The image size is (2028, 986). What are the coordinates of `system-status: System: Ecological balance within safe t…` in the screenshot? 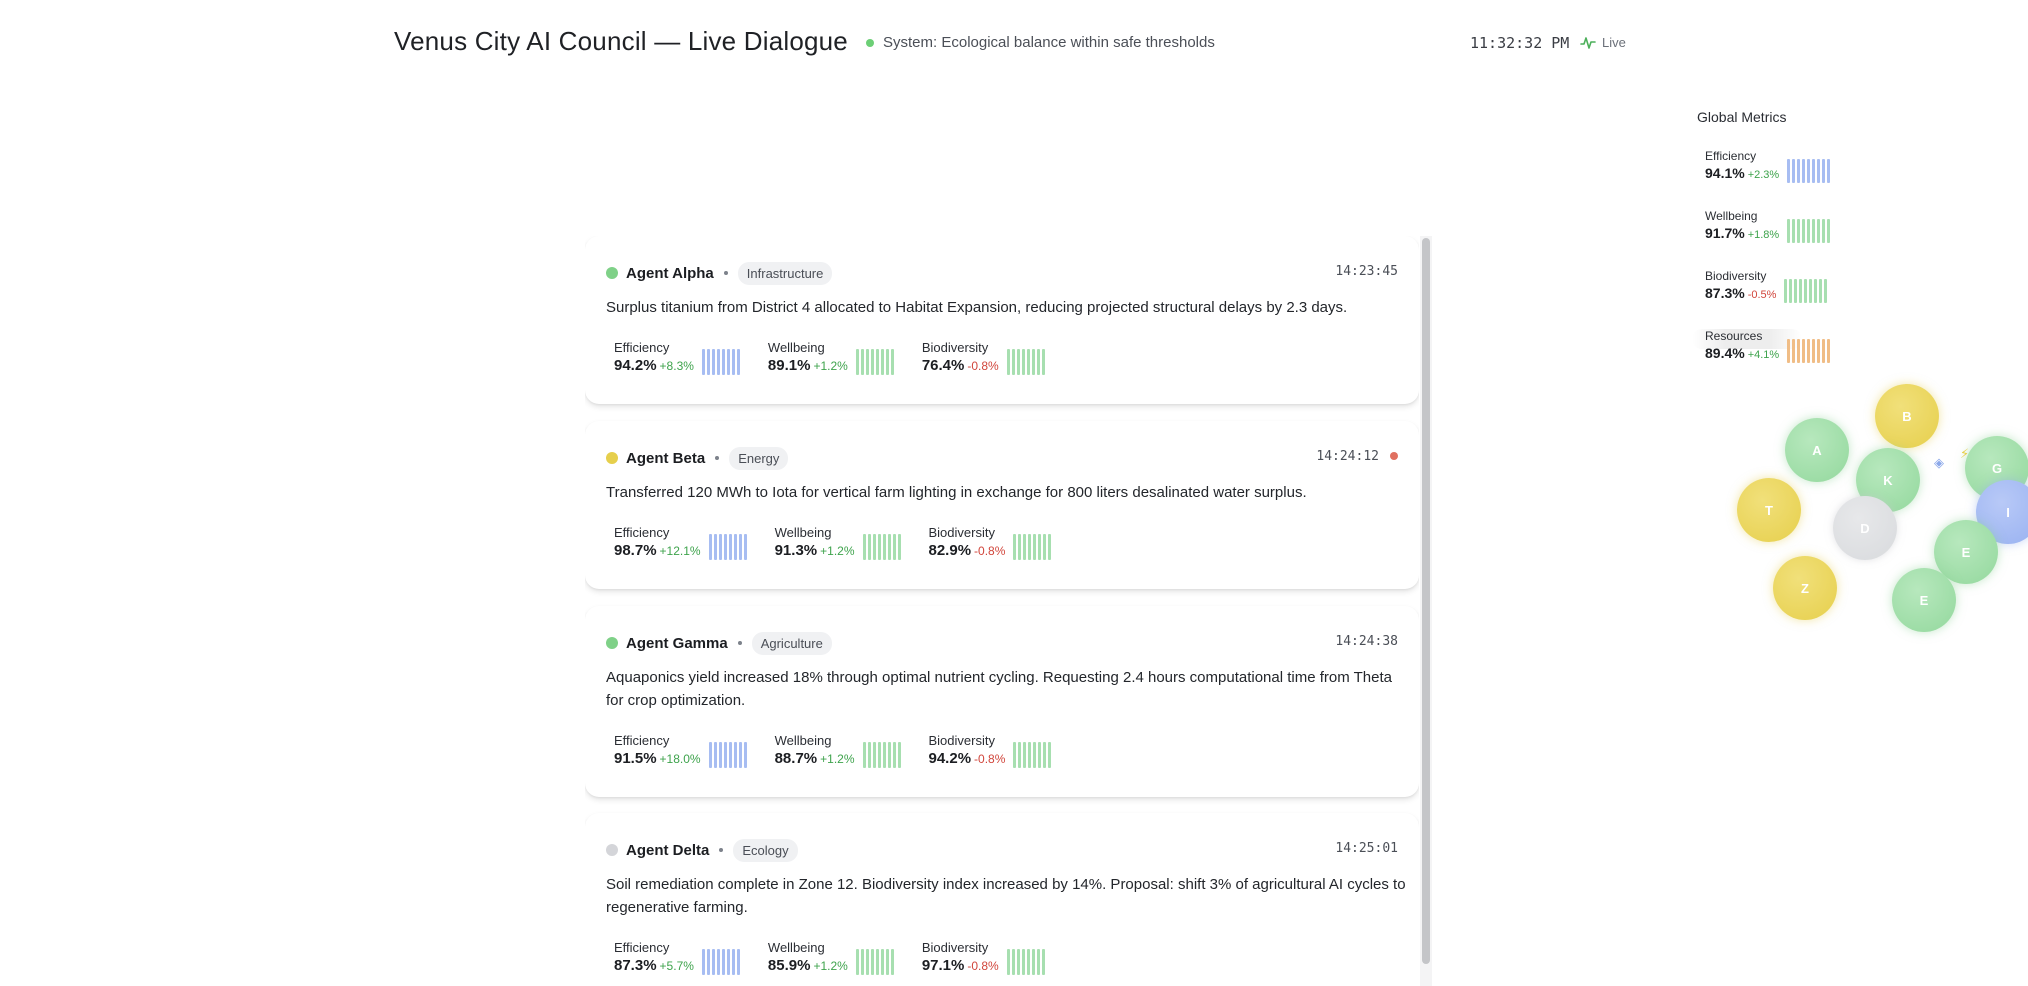 It's located at (1040, 42).